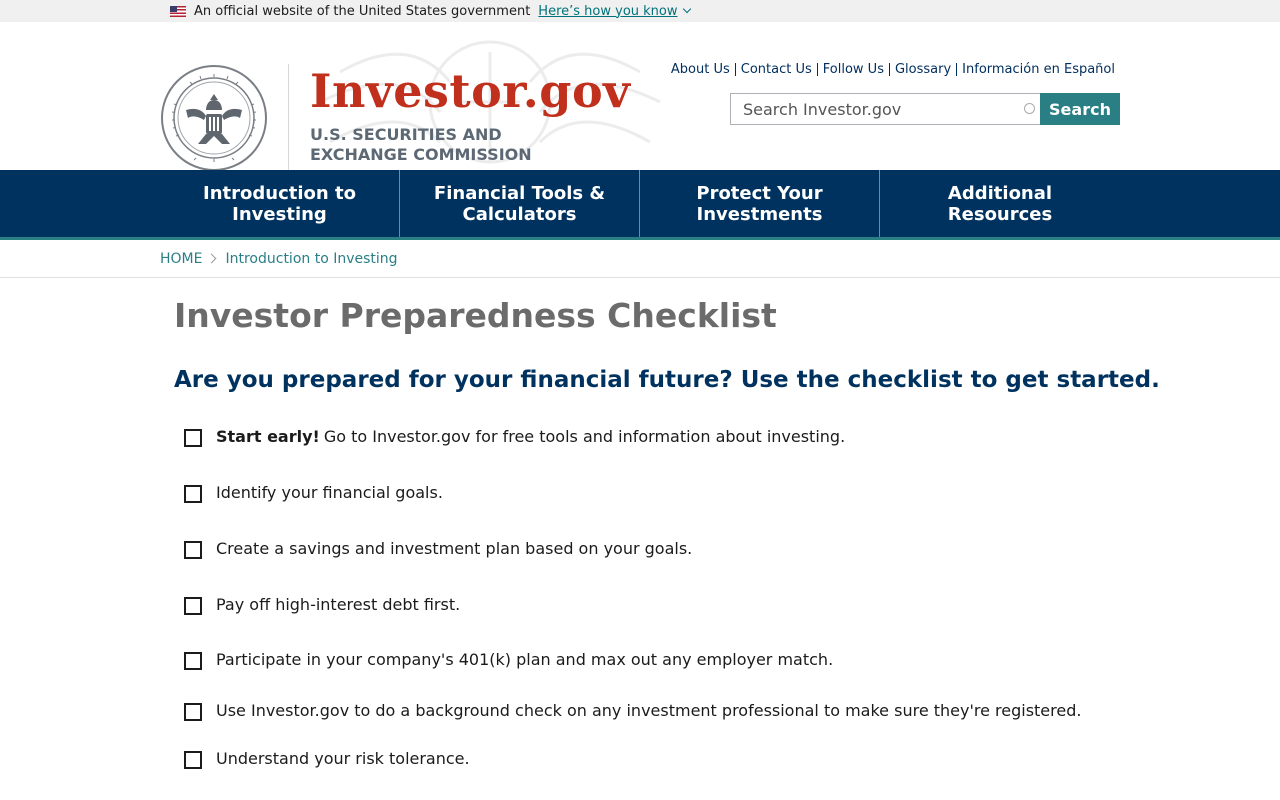 This screenshot has width=1280, height=800. I want to click on nav-item-label: Additional, so click(1000, 193).